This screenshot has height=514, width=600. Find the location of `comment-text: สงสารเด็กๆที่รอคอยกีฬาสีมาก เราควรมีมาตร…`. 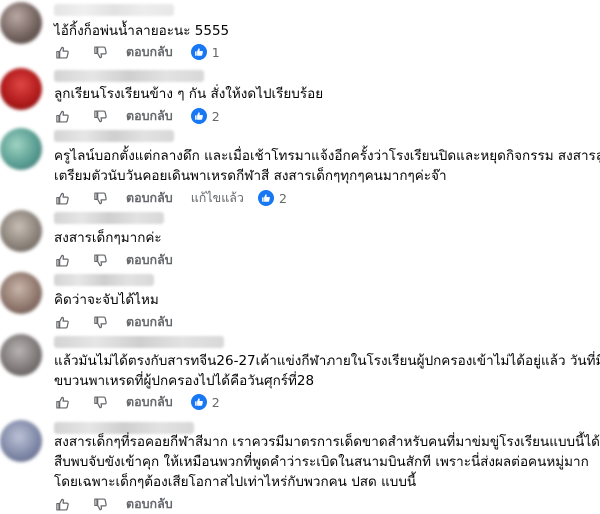

comment-text: สงสารเด็กๆที่รอคอยกีฬาสีมาก เราควรมีมาตร… is located at coordinates (327, 462).